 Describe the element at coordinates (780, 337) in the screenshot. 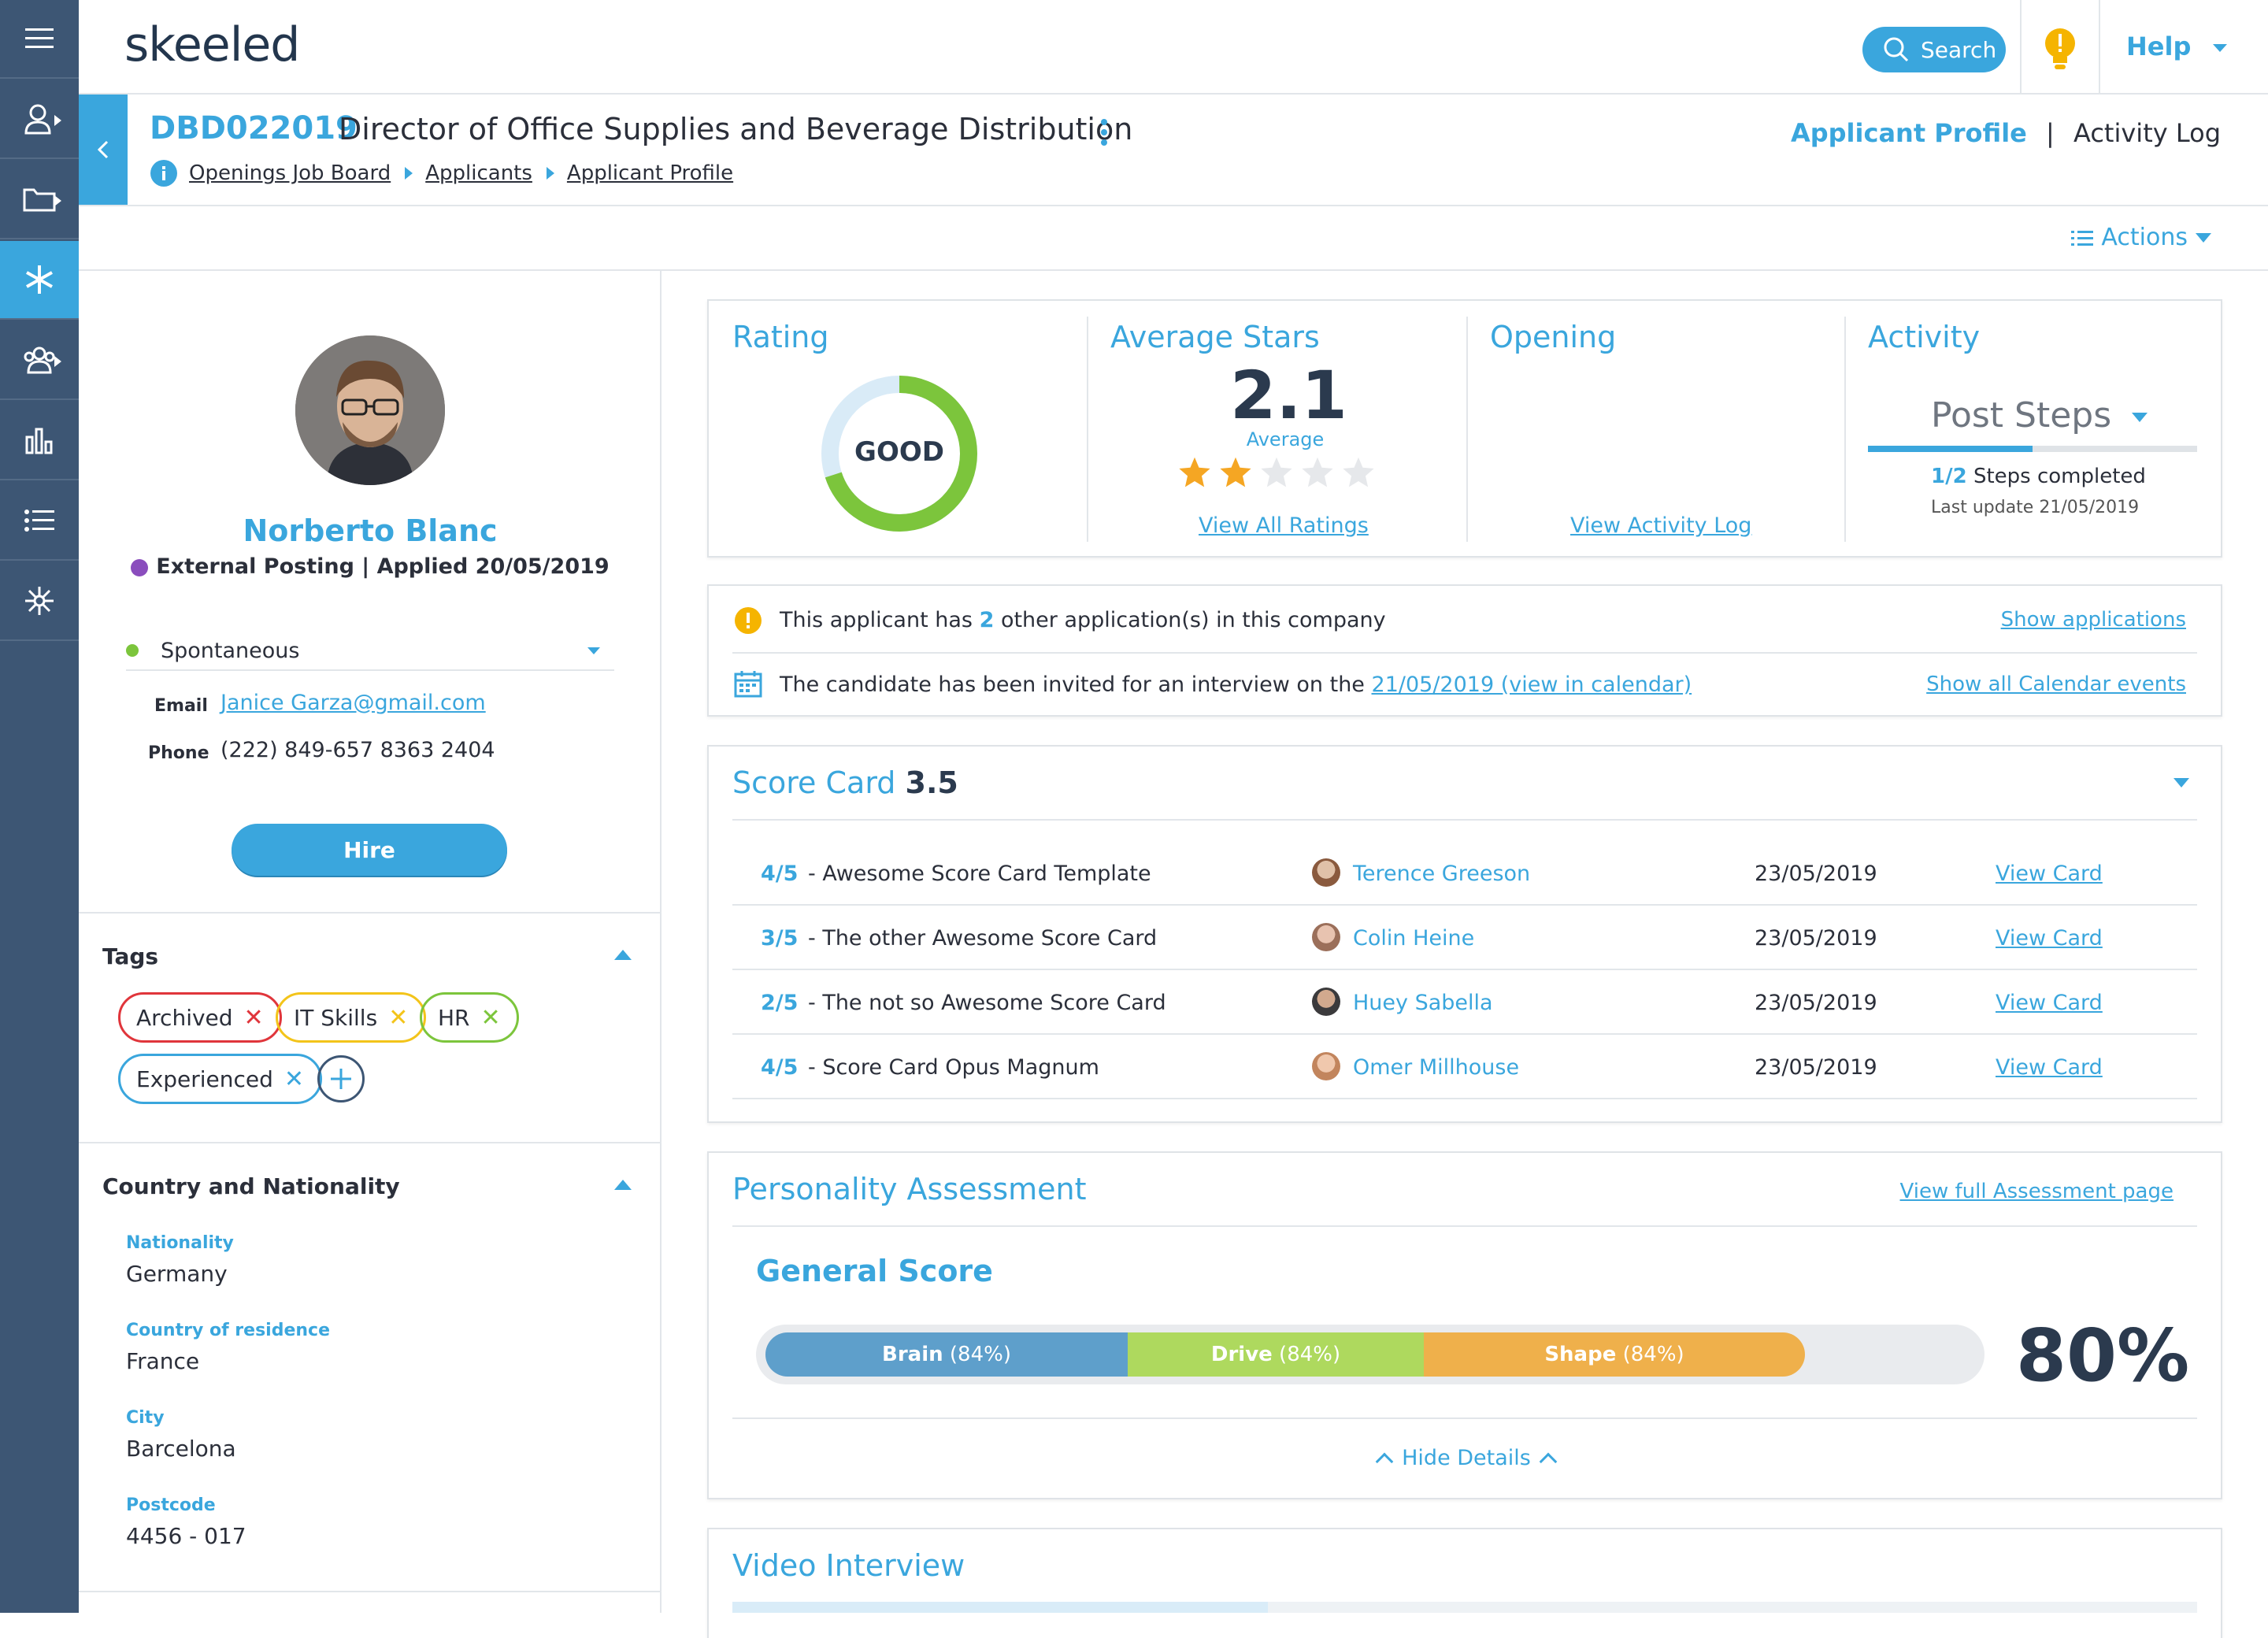

I see `rating-title: Rating` at that location.